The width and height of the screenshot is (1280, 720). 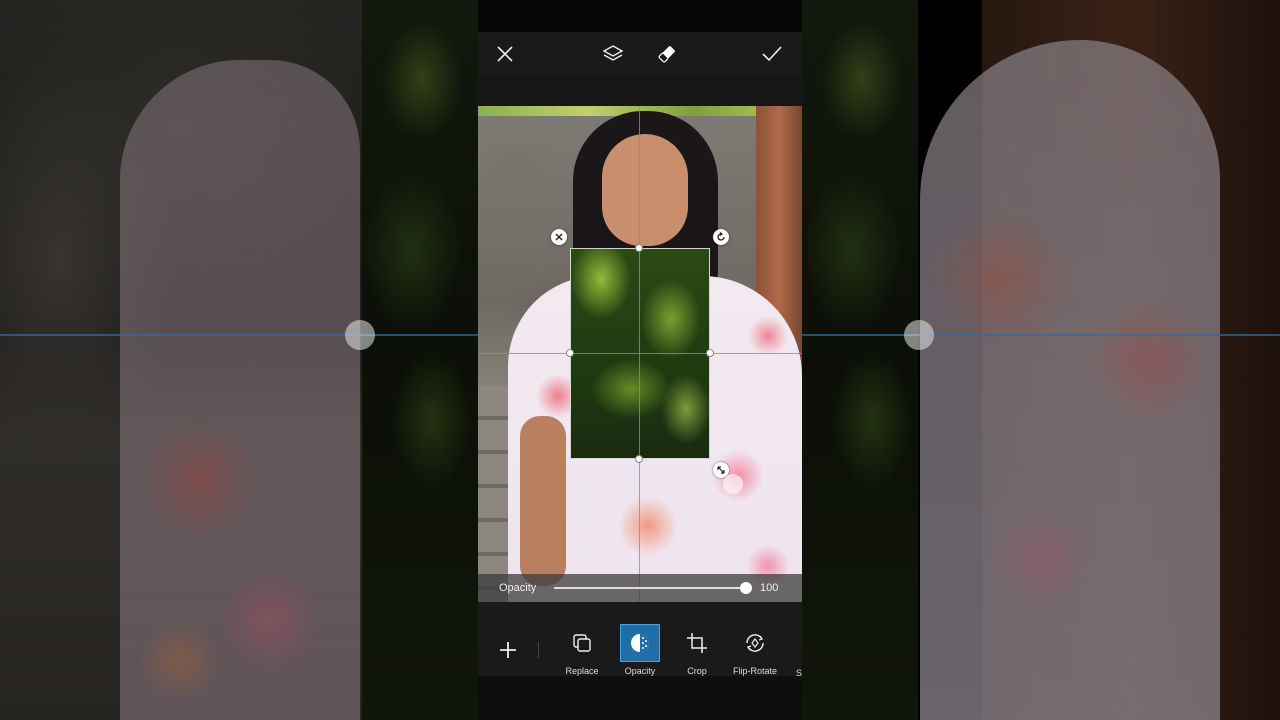 What do you see at coordinates (582, 671) in the screenshot?
I see `tool-label: Replace` at bounding box center [582, 671].